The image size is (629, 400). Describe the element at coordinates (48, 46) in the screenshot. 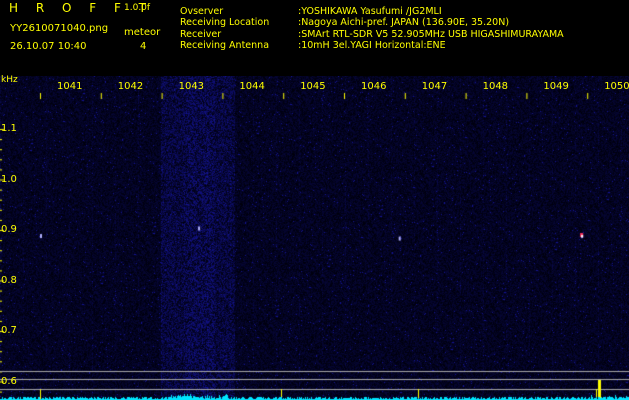

I see `datetime-label: 26.10.07 10:40` at that location.